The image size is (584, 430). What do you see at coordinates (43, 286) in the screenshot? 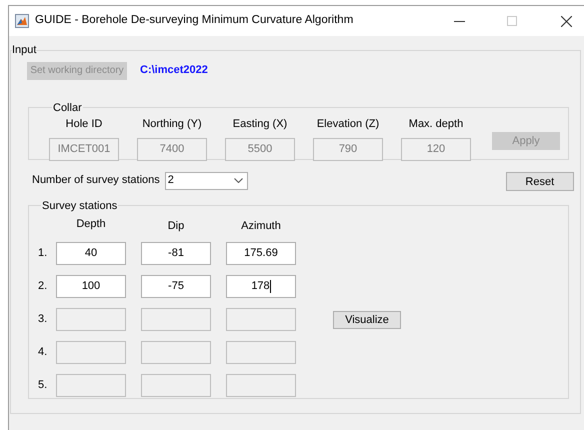
I see `row-number: 2.` at bounding box center [43, 286].